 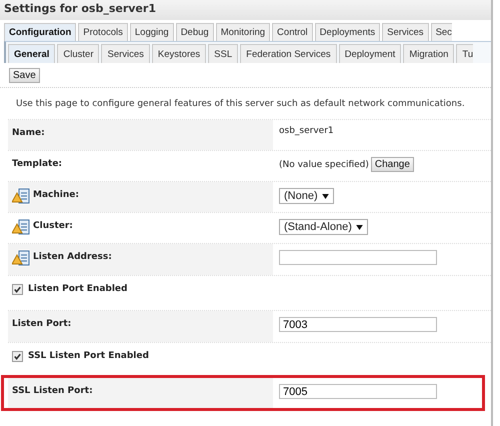 What do you see at coordinates (465, 53) in the screenshot?
I see `subtab: Tu` at bounding box center [465, 53].